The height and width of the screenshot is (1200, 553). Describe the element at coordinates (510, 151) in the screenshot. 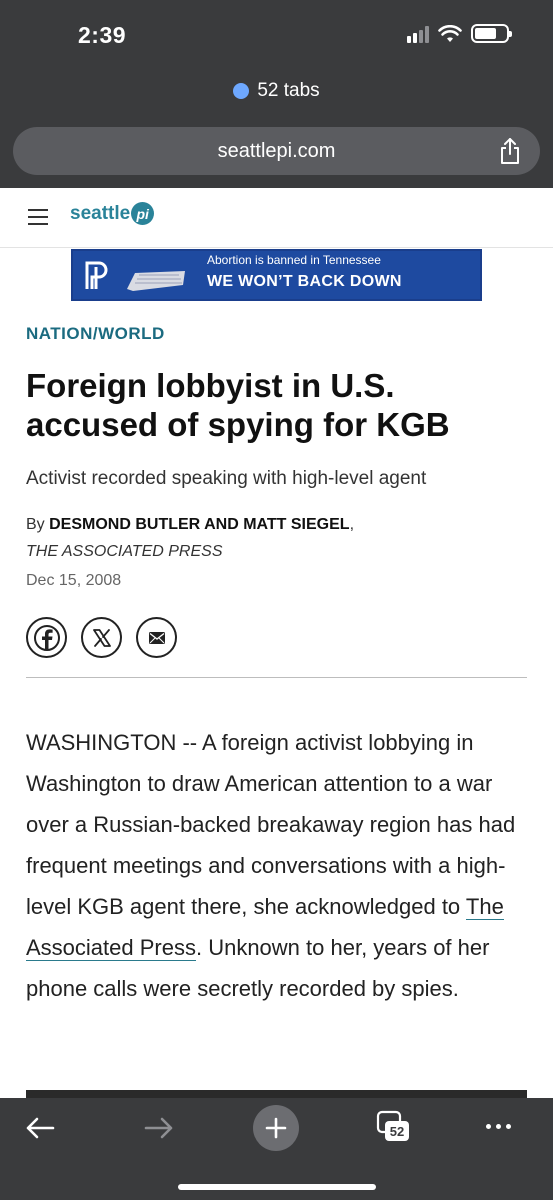

I see `share-icon` at that location.